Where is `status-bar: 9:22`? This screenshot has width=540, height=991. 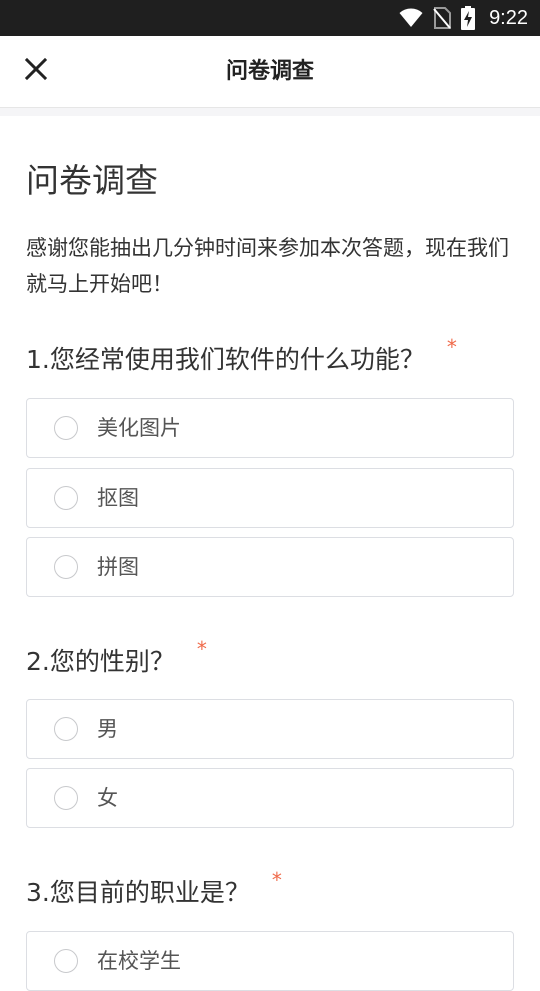 status-bar: 9:22 is located at coordinates (270, 18).